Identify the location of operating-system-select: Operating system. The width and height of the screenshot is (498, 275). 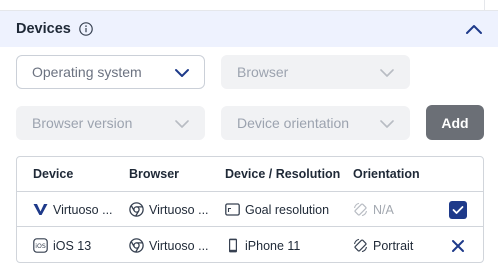
(110, 72).